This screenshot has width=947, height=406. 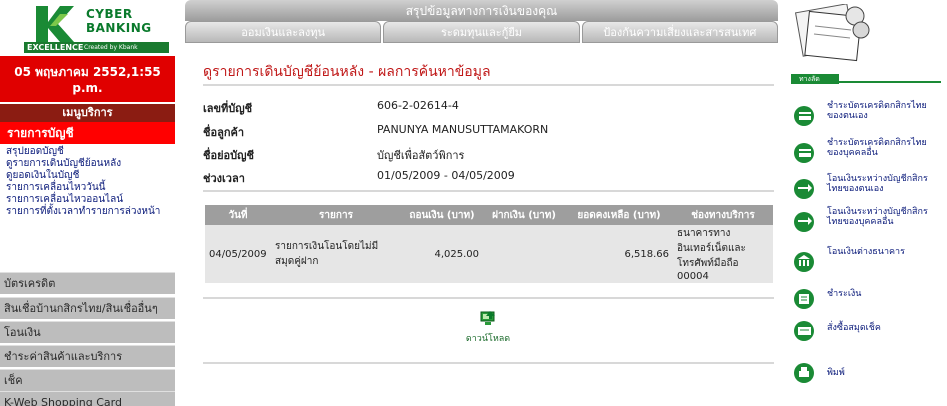 What do you see at coordinates (283, 32) in the screenshot?
I see `tab-savings-investment: ออมเงินและลงทุน` at bounding box center [283, 32].